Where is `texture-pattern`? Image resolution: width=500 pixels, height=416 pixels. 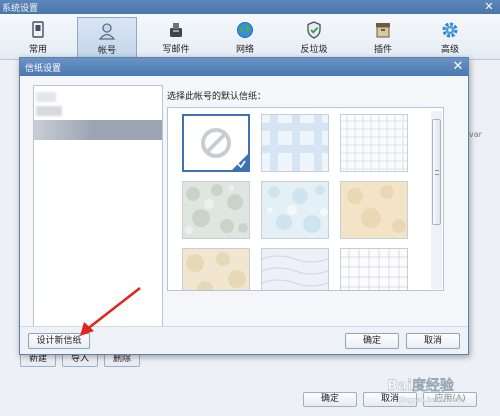
texture-pattern is located at coordinates (295, 269).